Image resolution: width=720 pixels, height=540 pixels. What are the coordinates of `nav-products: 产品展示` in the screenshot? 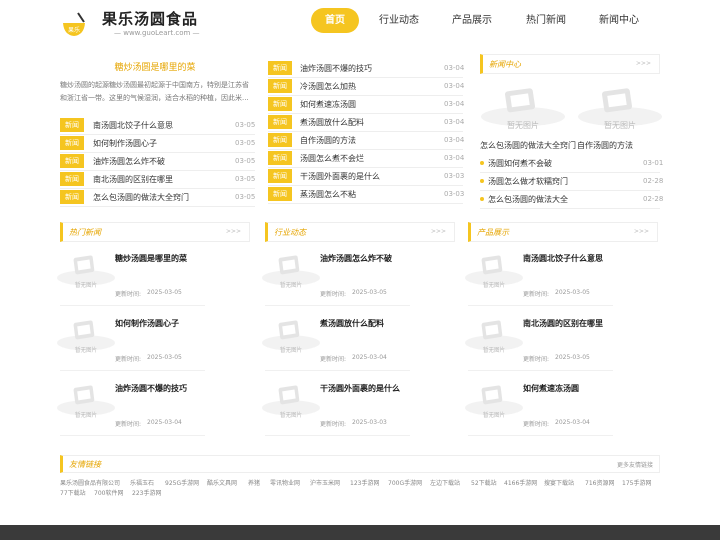 It's located at (472, 20).